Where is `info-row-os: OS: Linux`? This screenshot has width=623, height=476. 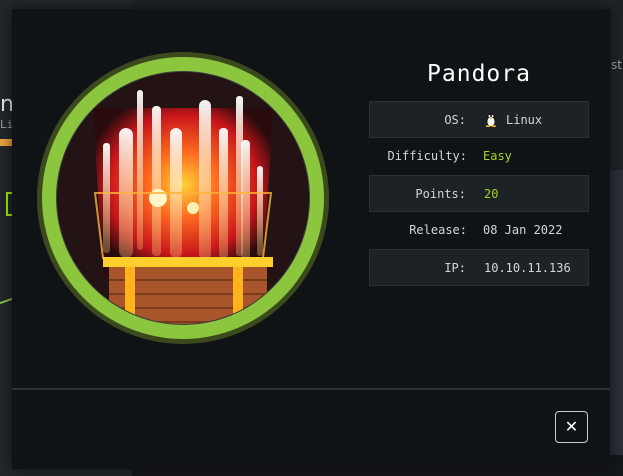
info-row-os: OS: Linux is located at coordinates (479, 119).